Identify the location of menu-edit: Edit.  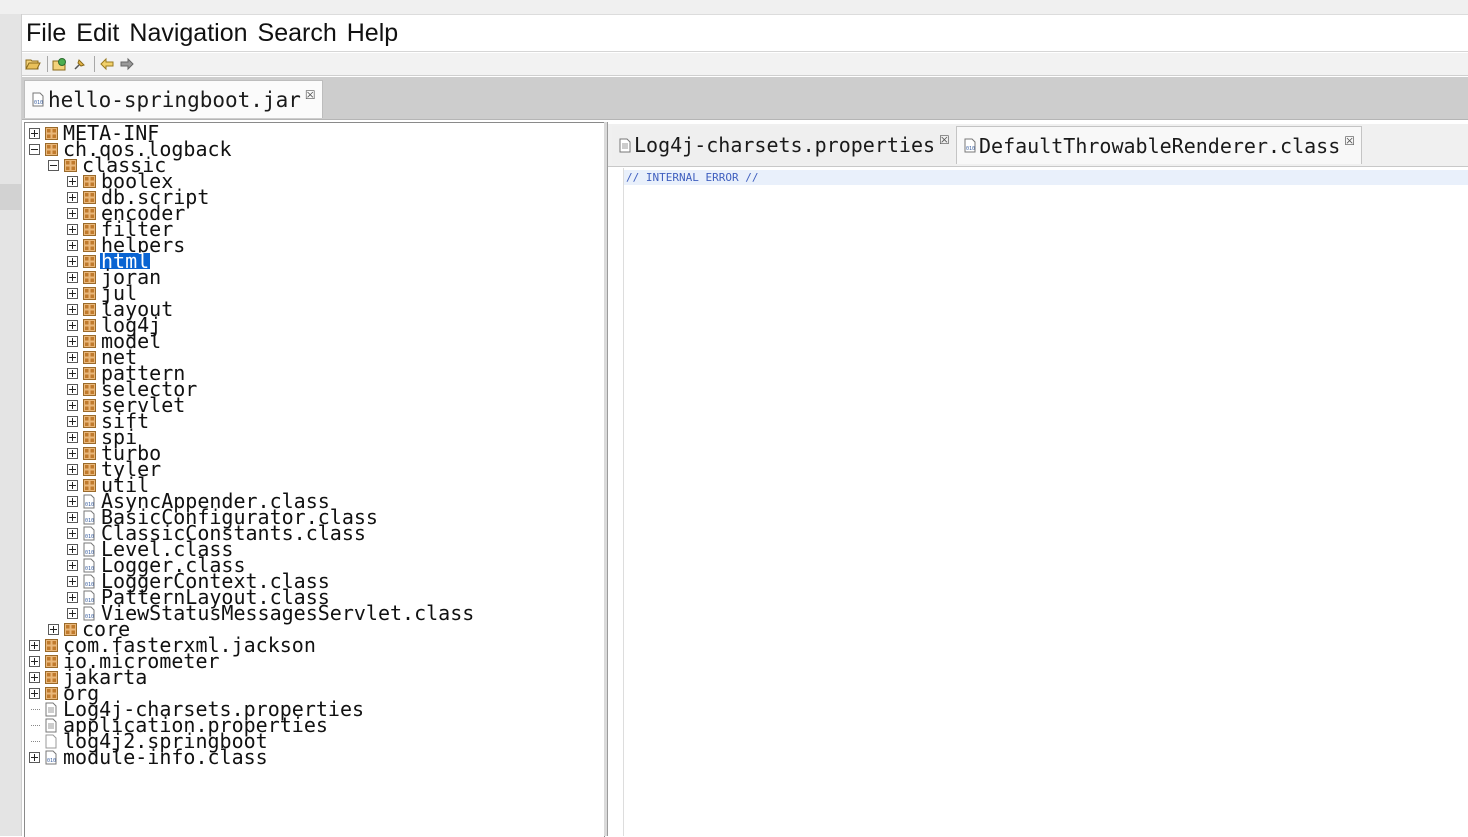
(97, 33).